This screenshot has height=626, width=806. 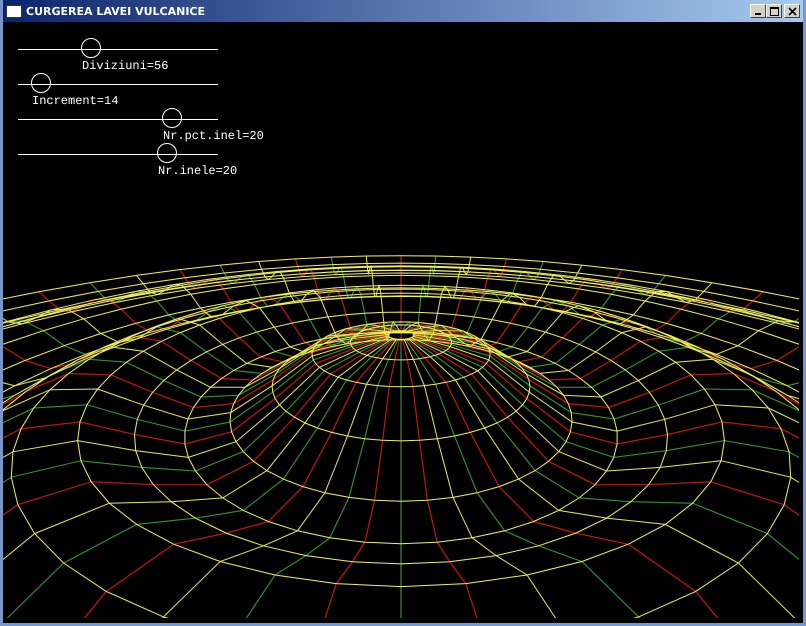 I want to click on close-icon, so click(x=792, y=11).